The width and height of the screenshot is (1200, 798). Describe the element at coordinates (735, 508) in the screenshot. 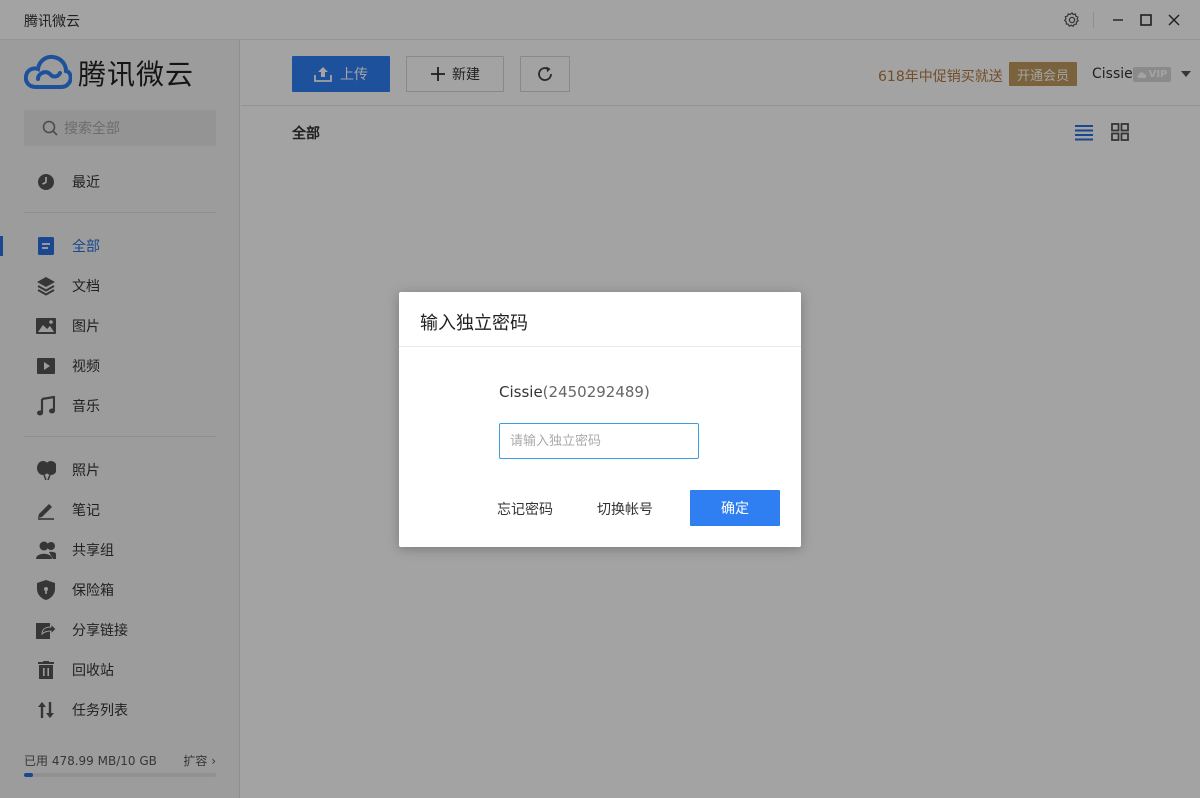

I see `confirm-button: 确定` at that location.